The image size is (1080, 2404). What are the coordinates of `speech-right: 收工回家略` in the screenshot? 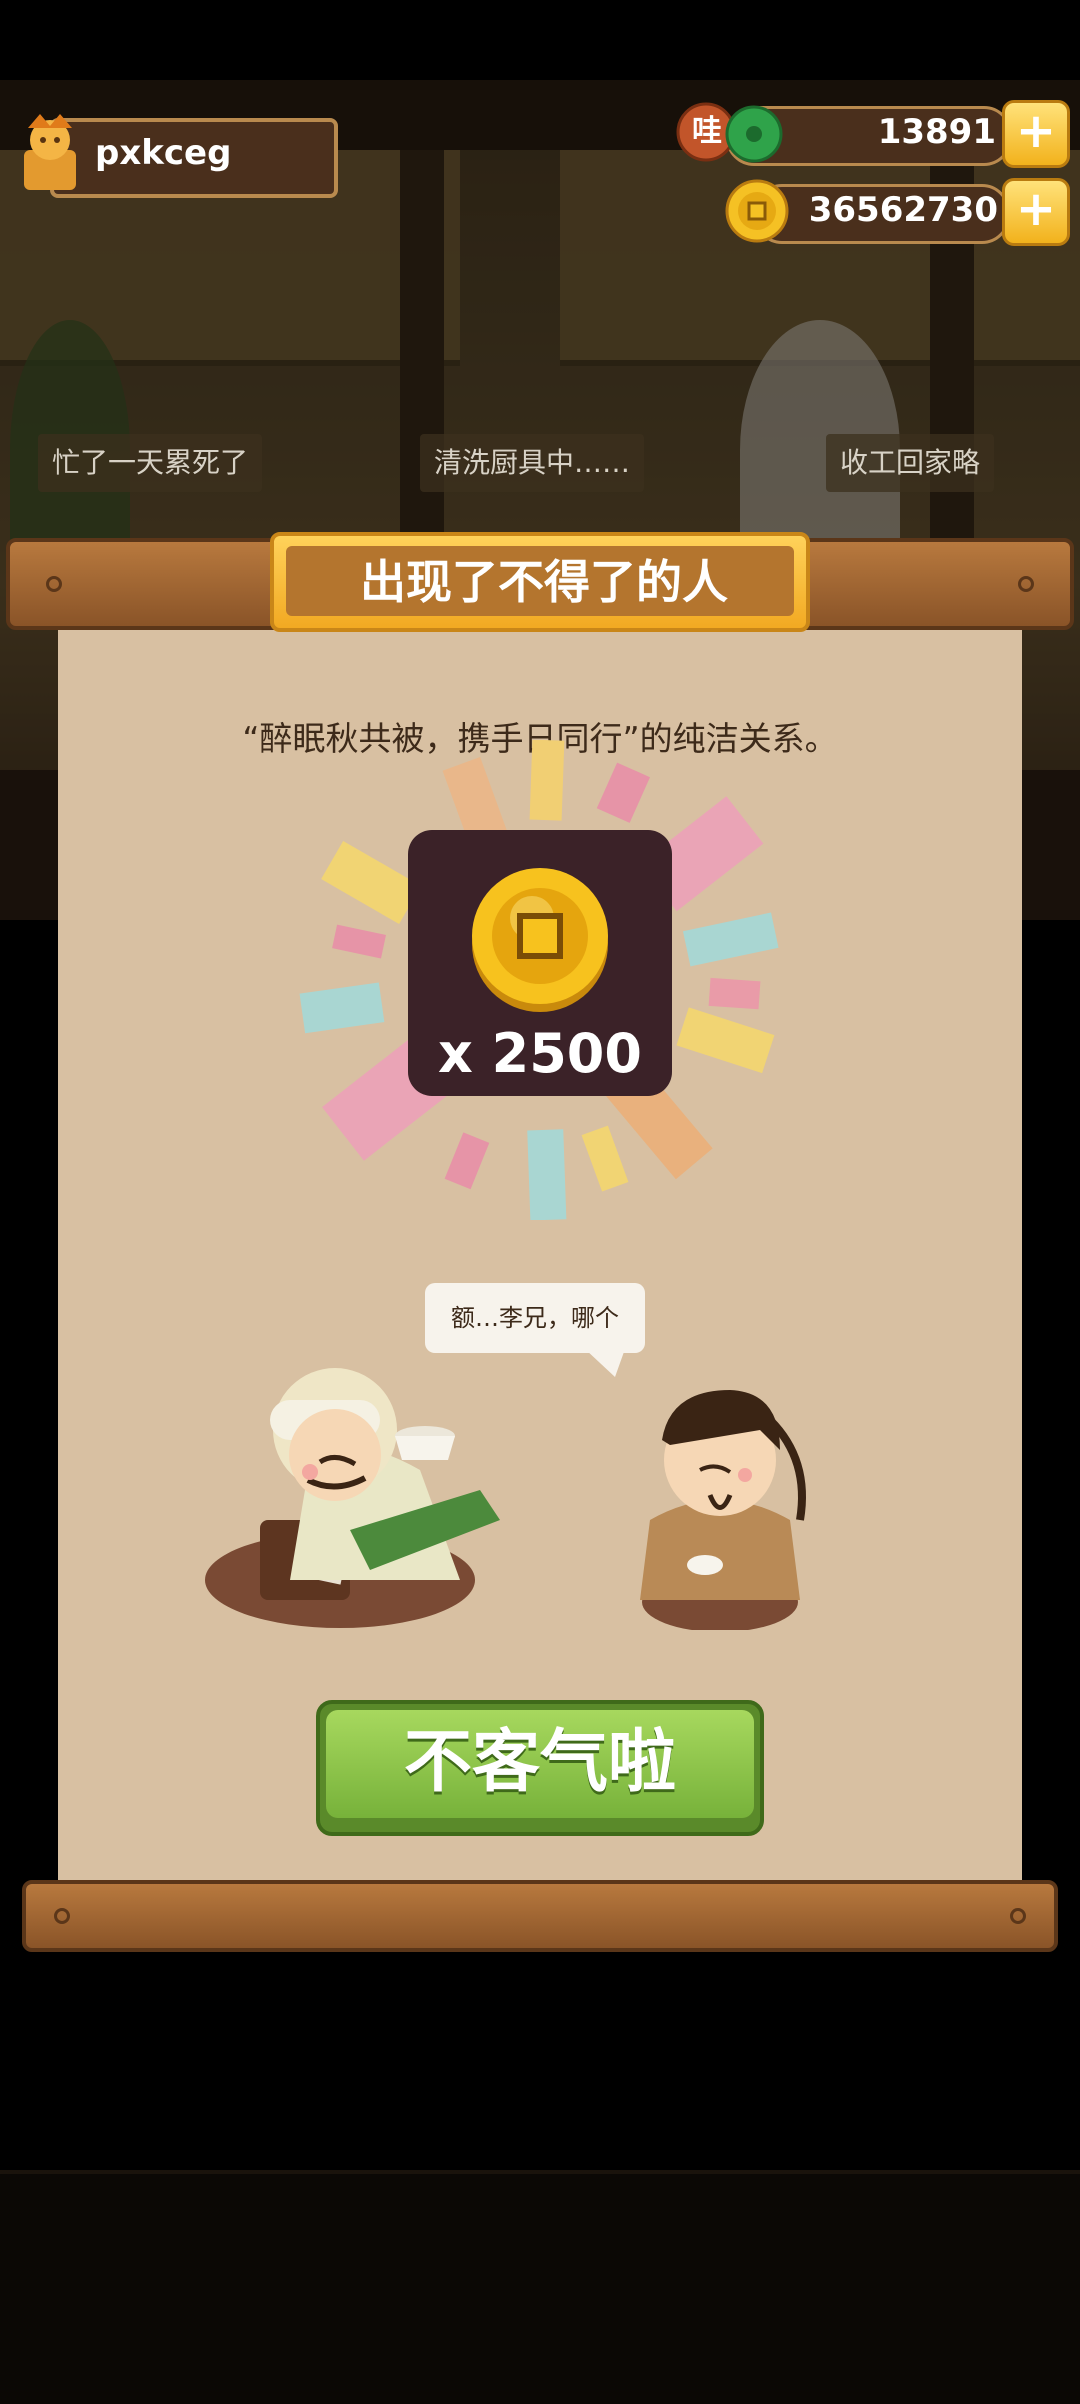 It's located at (910, 463).